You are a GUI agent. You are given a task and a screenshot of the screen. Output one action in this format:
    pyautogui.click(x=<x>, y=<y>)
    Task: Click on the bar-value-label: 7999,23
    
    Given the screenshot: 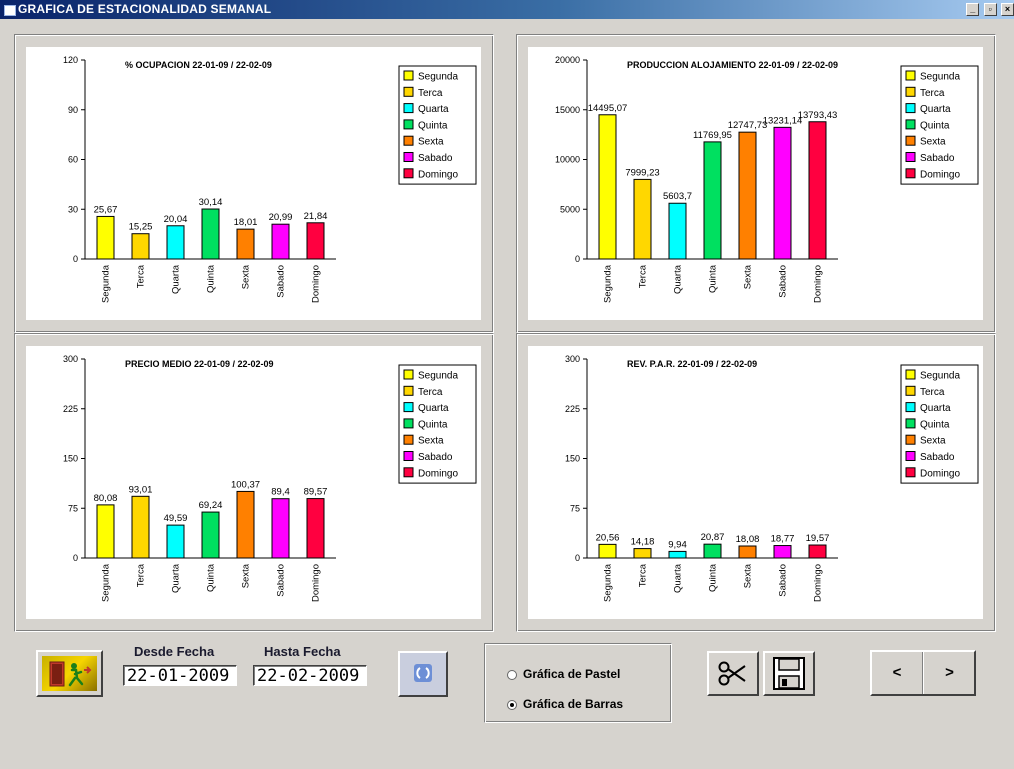 What is the action you would take?
    pyautogui.click(x=642, y=172)
    